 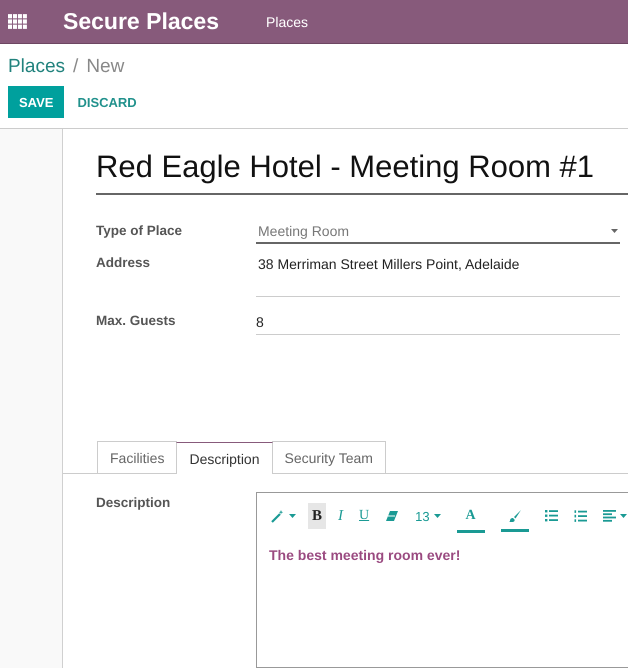 What do you see at coordinates (329, 457) in the screenshot?
I see `tab: Security Team` at bounding box center [329, 457].